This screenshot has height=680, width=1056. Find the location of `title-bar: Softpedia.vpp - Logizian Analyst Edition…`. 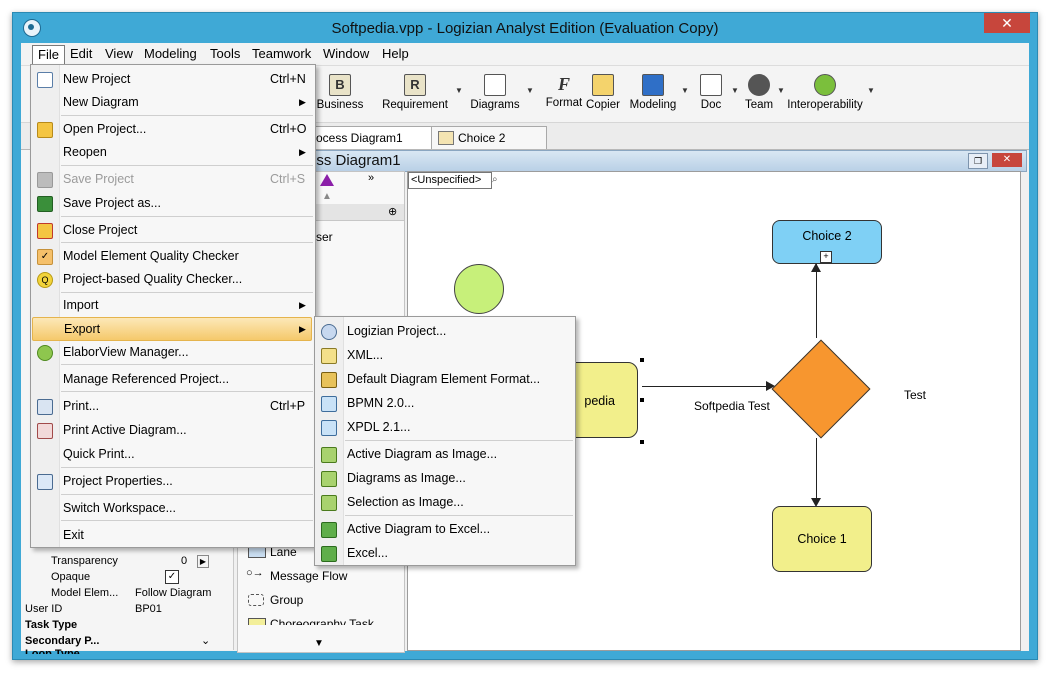

title-bar: Softpedia.vpp - Logizian Analyst Edition… is located at coordinates (525, 28).